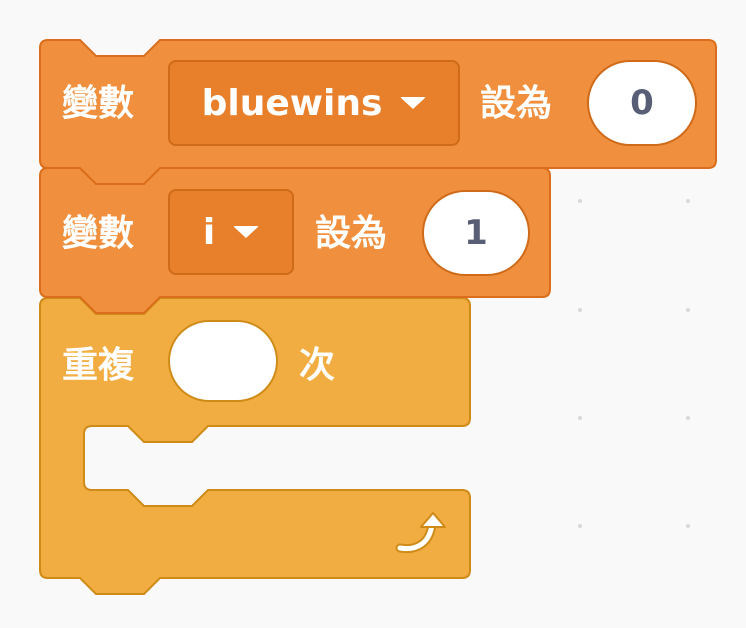 This screenshot has width=746, height=628. What do you see at coordinates (231, 232) in the screenshot?
I see `variable-dropdown-i: i` at bounding box center [231, 232].